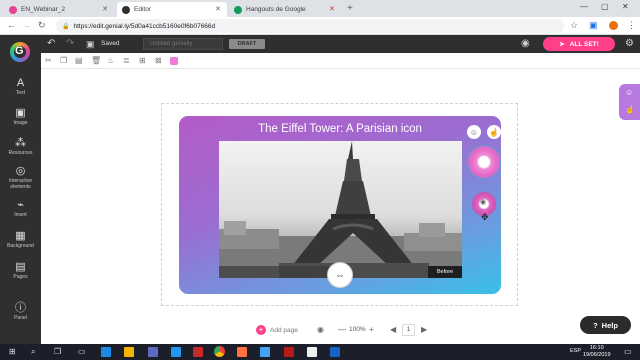  Describe the element at coordinates (242, 352) in the screenshot. I see `firefox-icon` at that location.